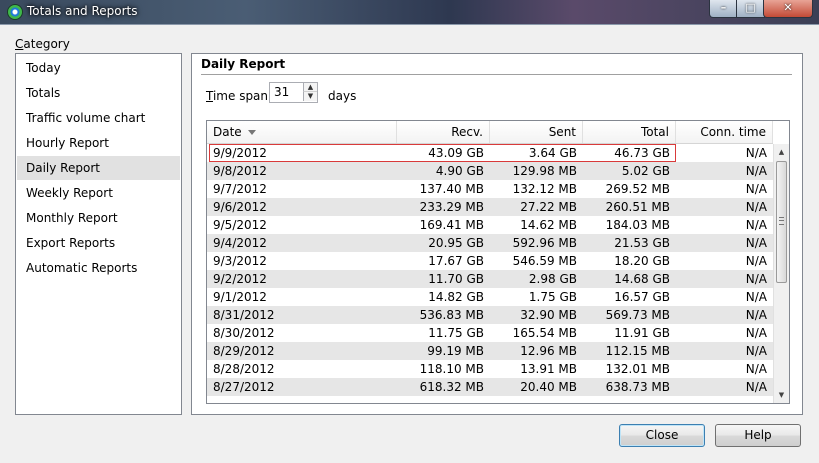 Image resolution: width=819 pixels, height=463 pixels. I want to click on column-header-sent: Sent, so click(536, 132).